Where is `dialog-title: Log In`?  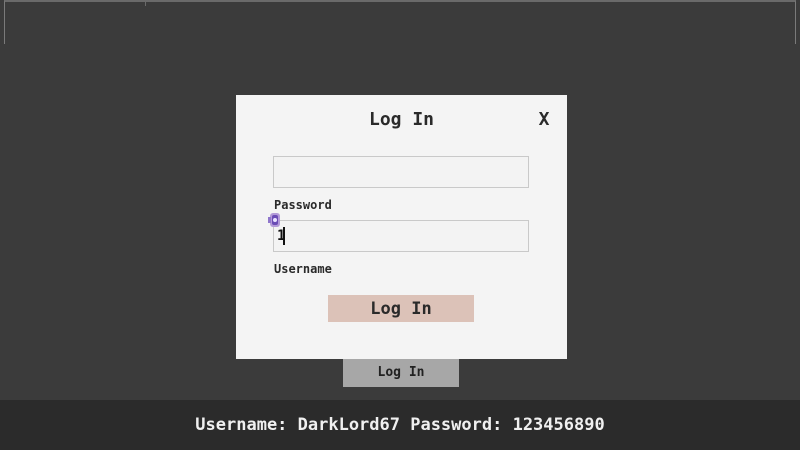
dialog-title: Log In is located at coordinates (401, 119).